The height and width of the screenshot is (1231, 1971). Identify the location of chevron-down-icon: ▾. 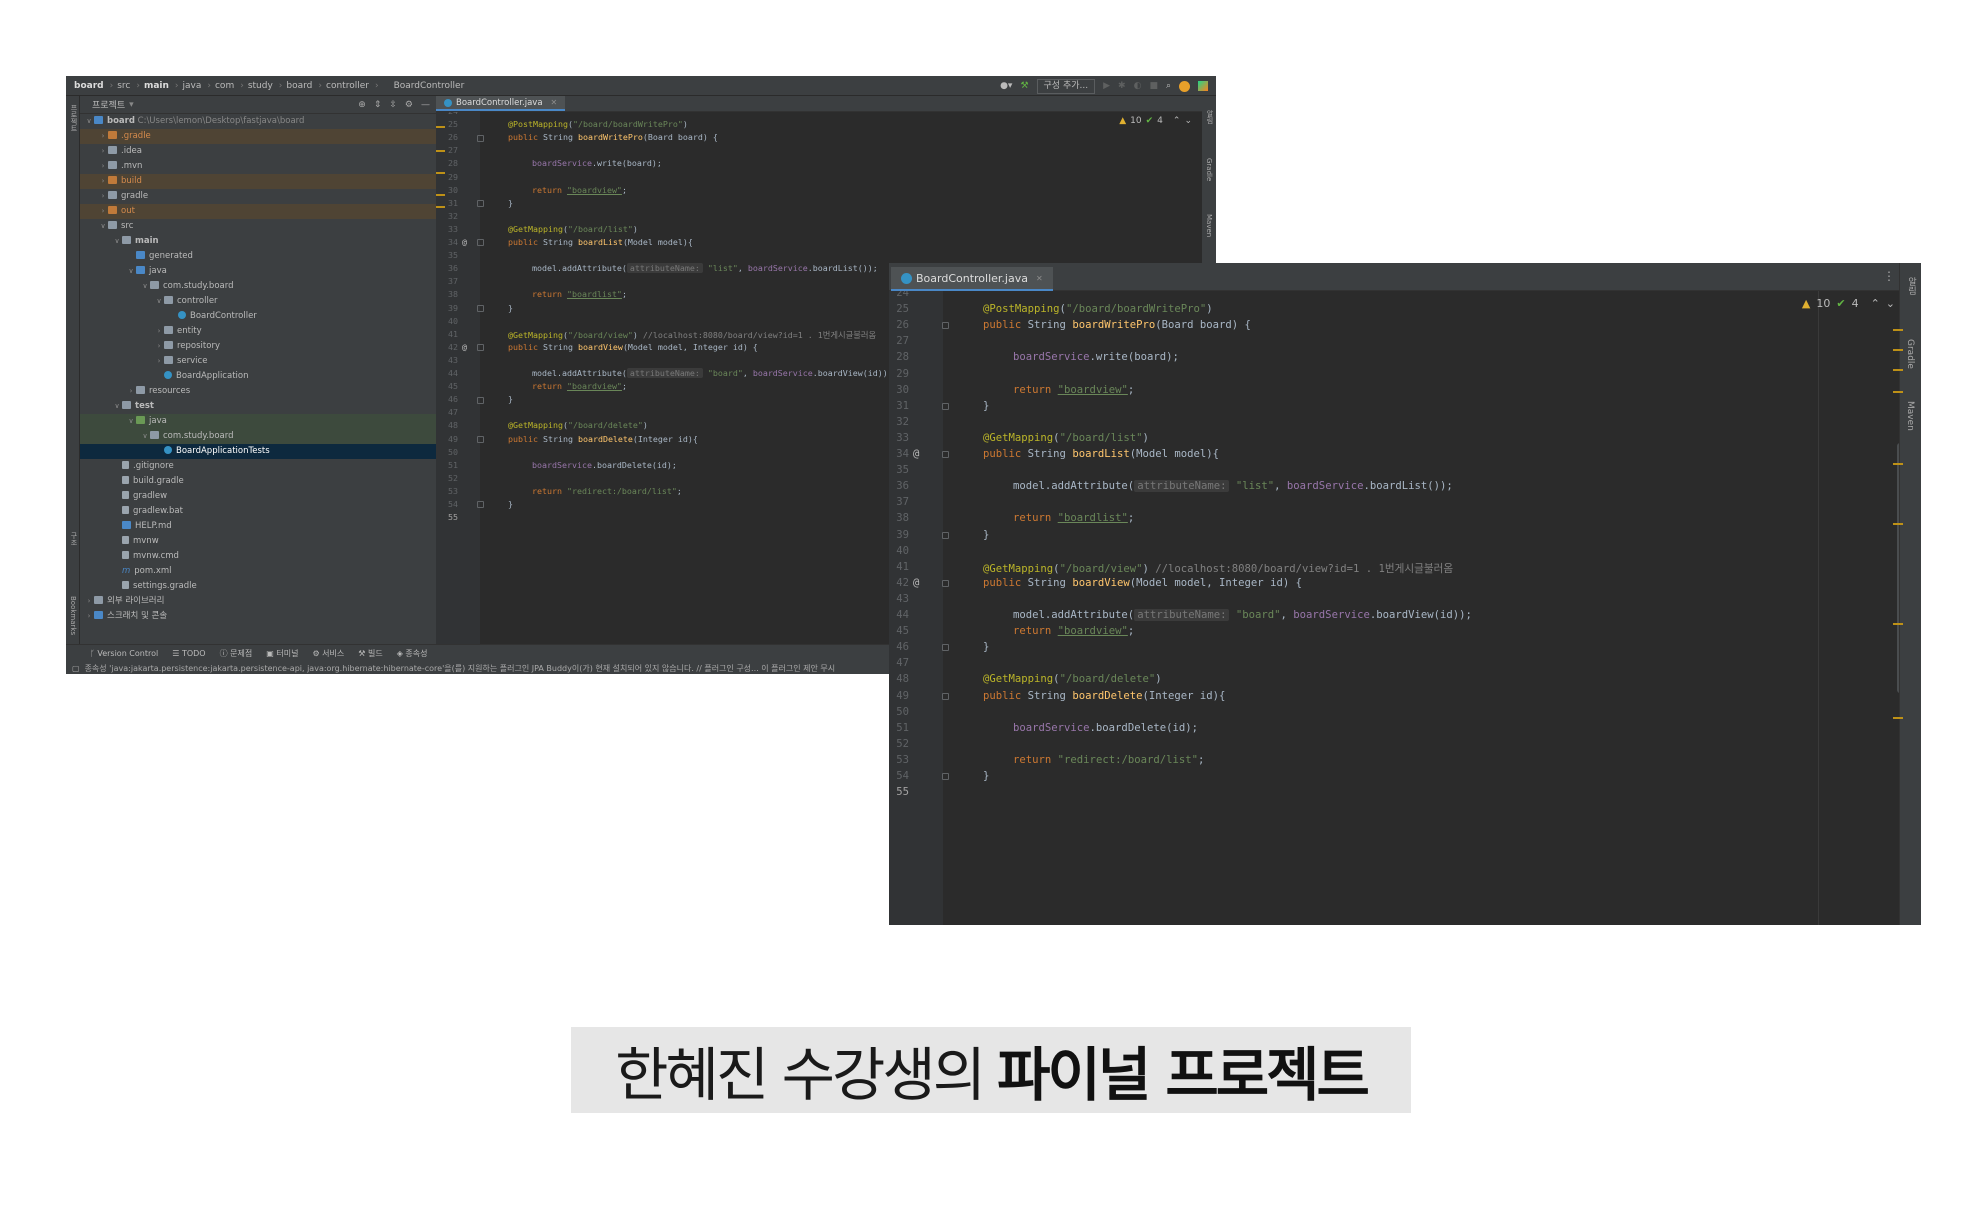
(131, 105).